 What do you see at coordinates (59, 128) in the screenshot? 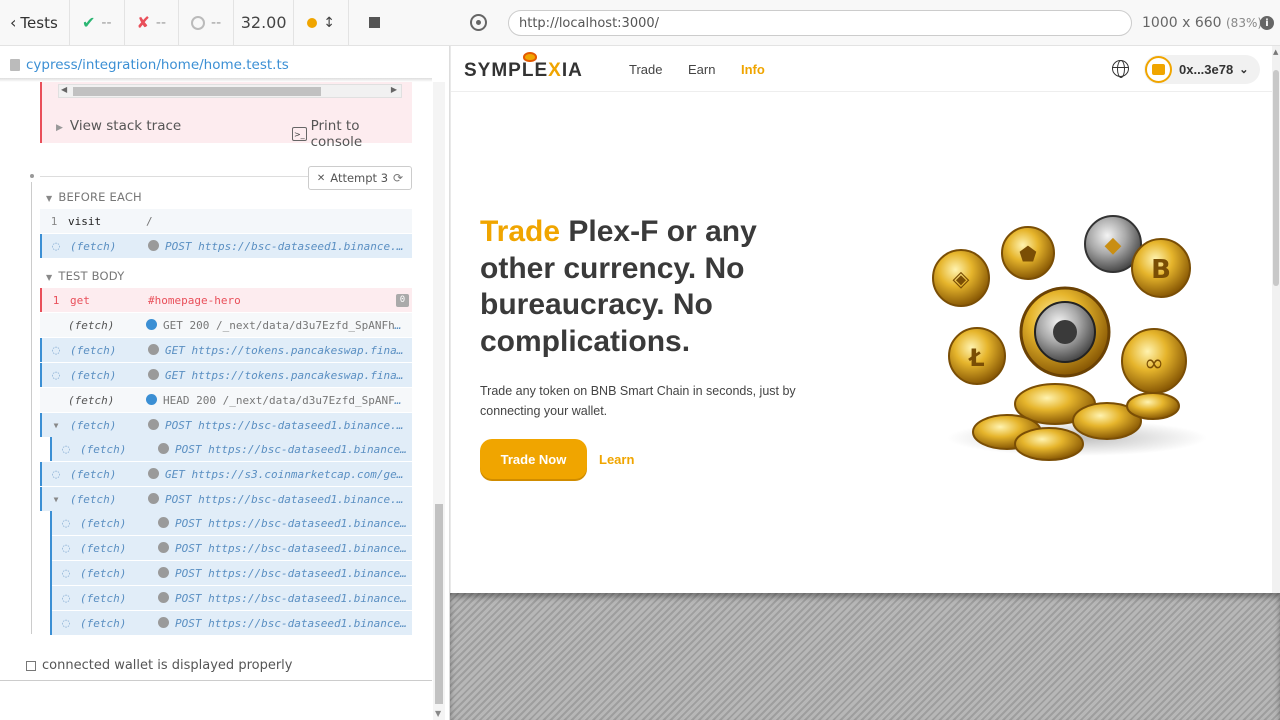
I see `caret-right-icon: ▶` at bounding box center [59, 128].